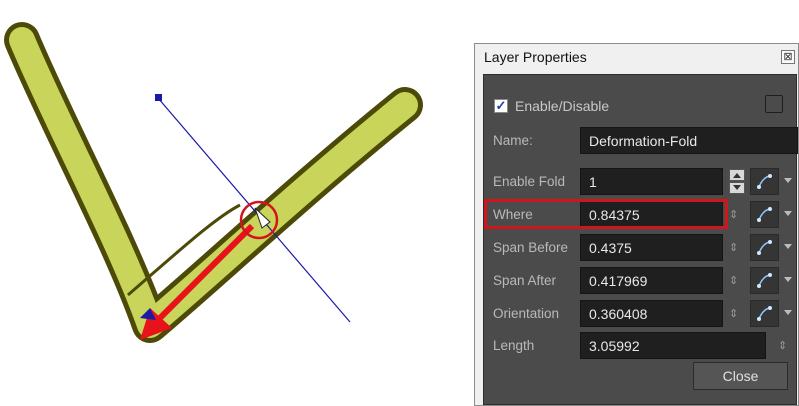 This screenshot has width=799, height=406. I want to click on length-field: 3.05992, so click(673, 345).